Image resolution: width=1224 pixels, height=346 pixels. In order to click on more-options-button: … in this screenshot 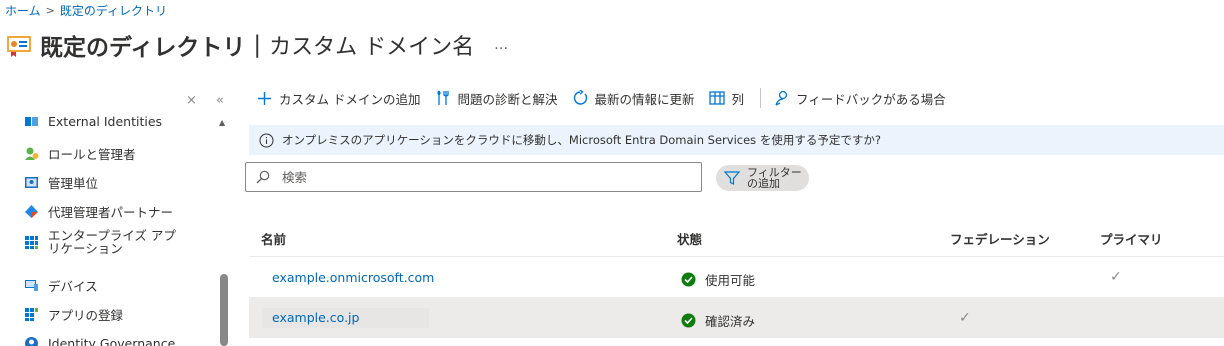, I will do `click(501, 45)`.